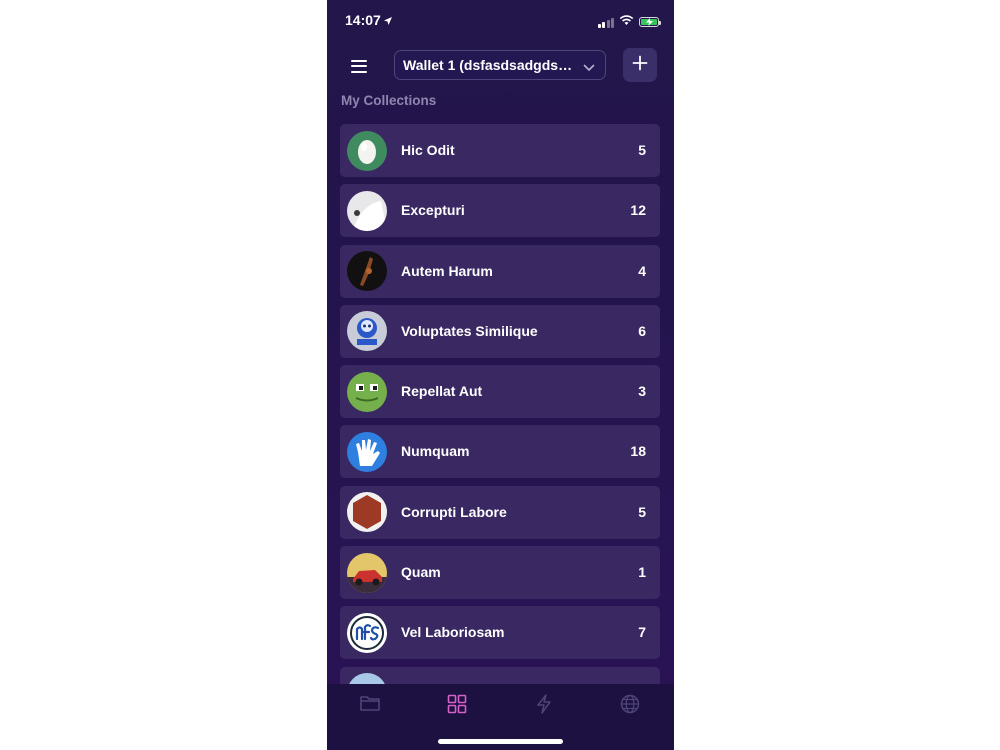 The height and width of the screenshot is (750, 1000). I want to click on collection-count: 12, so click(638, 210).